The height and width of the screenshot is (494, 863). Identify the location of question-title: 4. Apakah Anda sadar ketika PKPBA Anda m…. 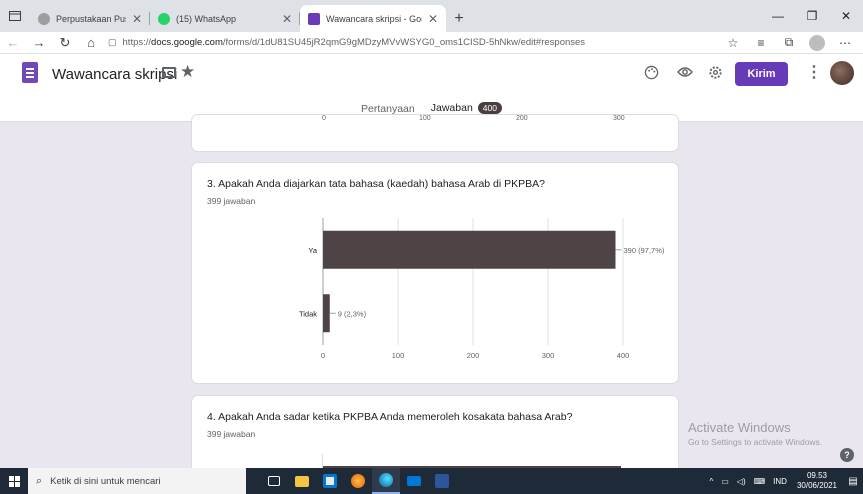
(390, 417).